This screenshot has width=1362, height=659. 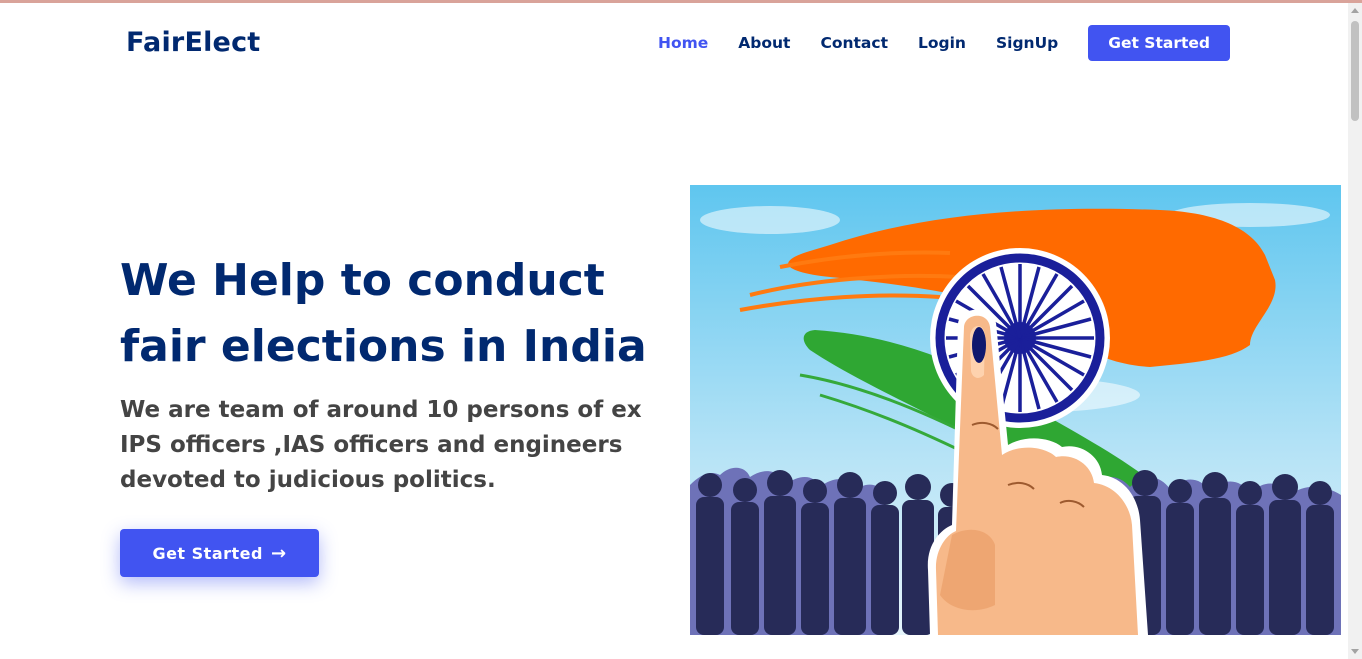 What do you see at coordinates (854, 43) in the screenshot?
I see `nav-contact: Contact` at bounding box center [854, 43].